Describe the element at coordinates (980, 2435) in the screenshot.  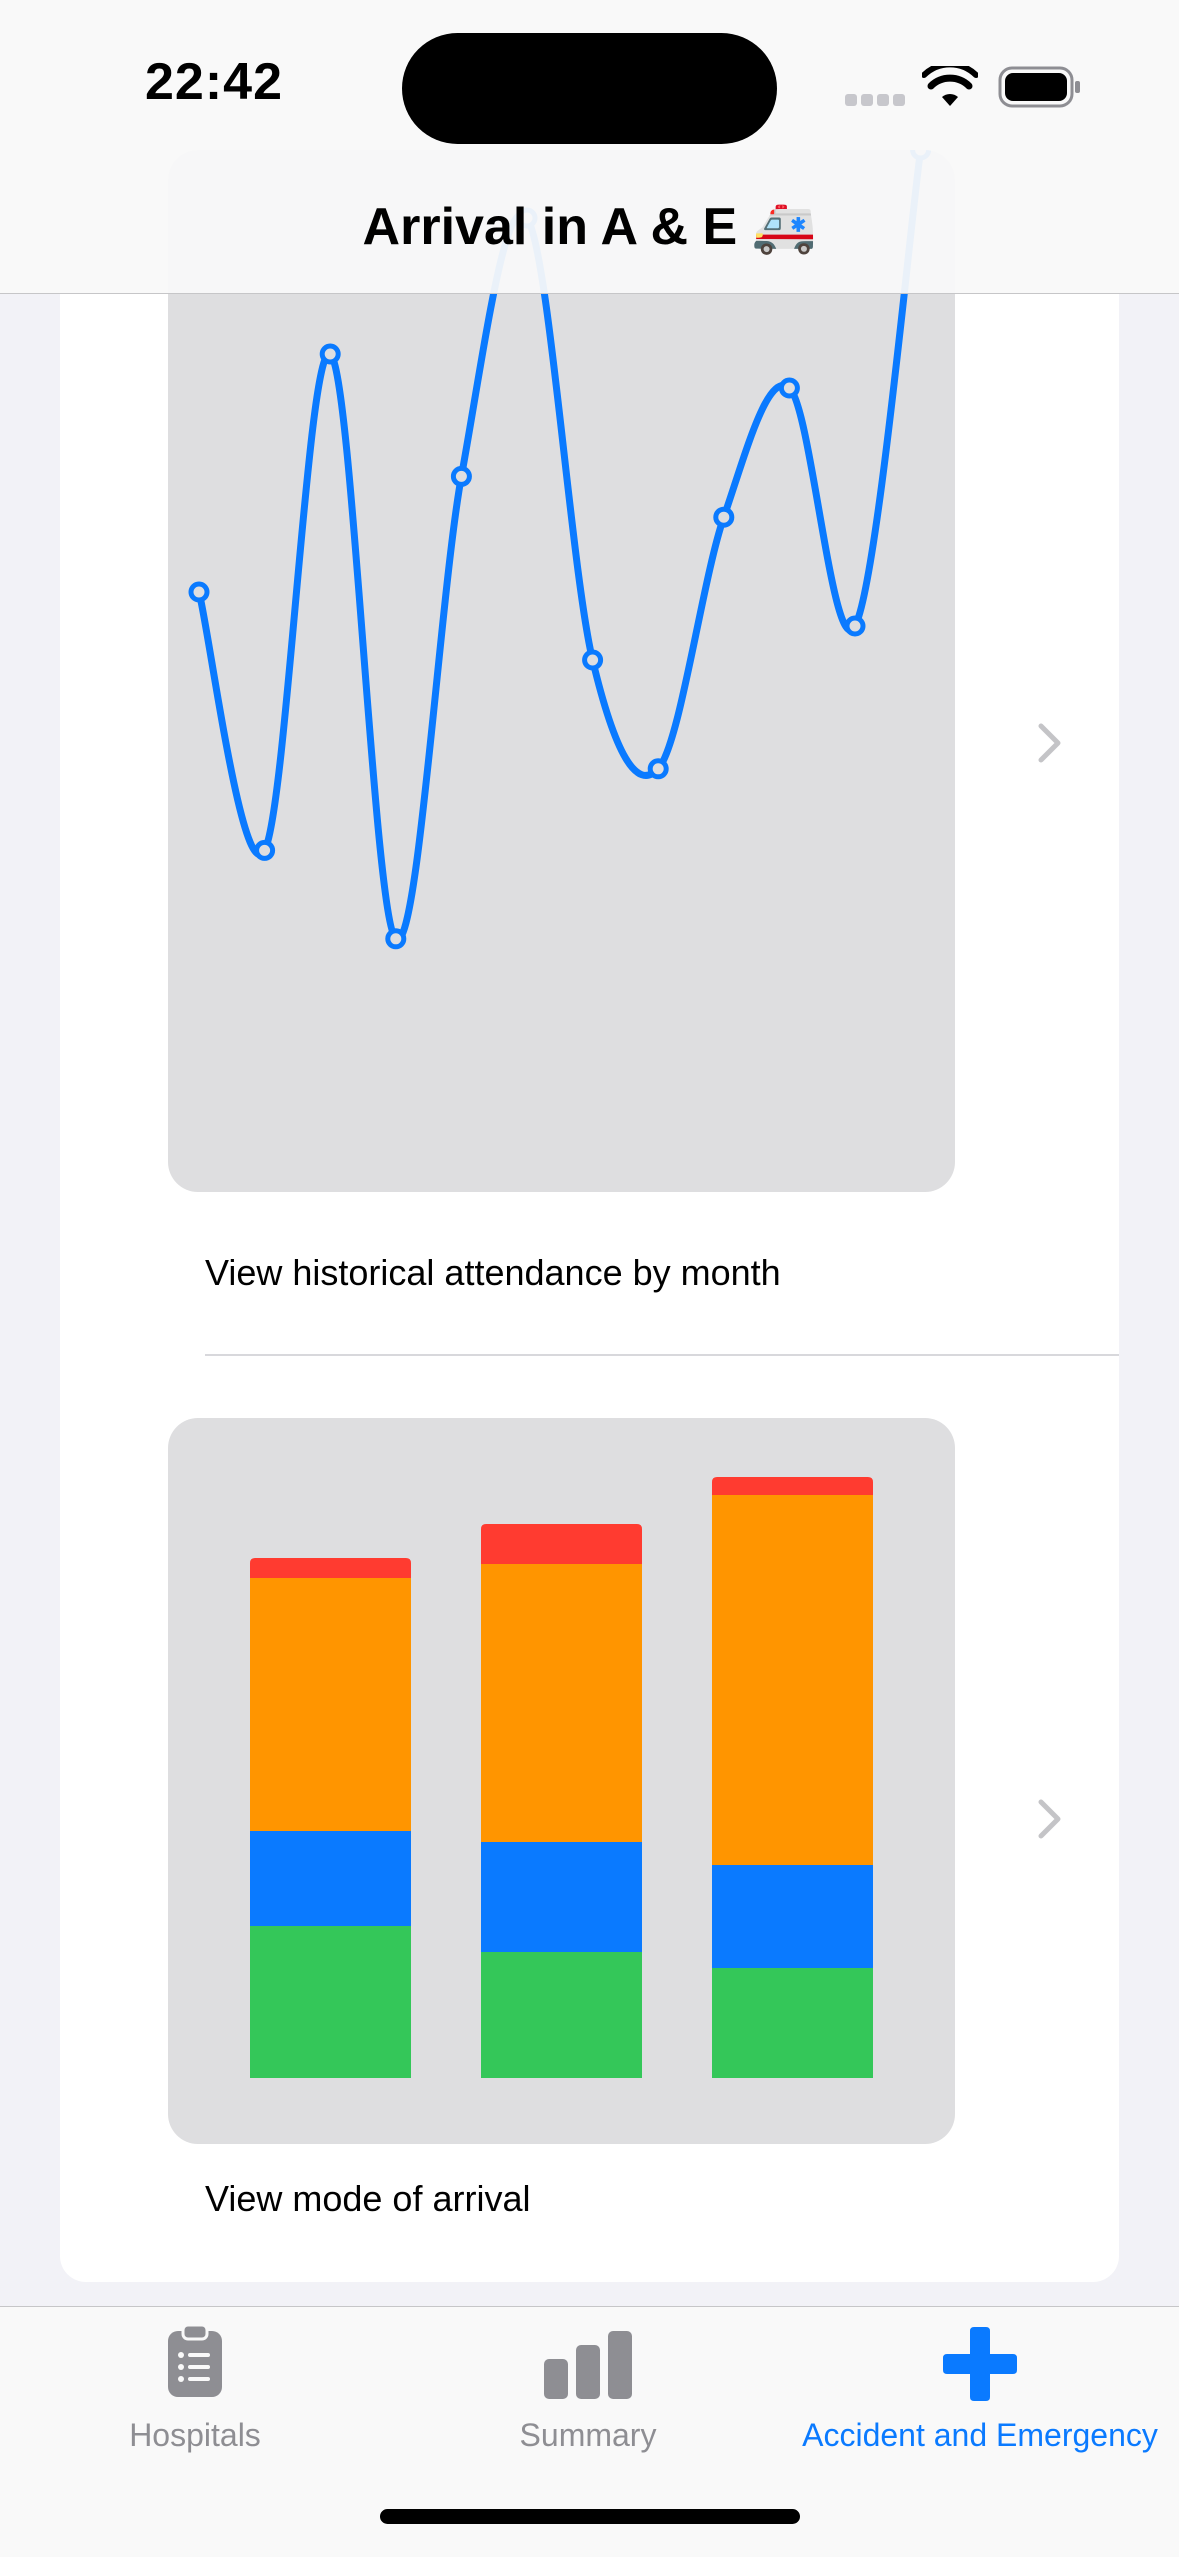
I see `tab-accident-and-emergency-label: Accident and Emergency` at that location.